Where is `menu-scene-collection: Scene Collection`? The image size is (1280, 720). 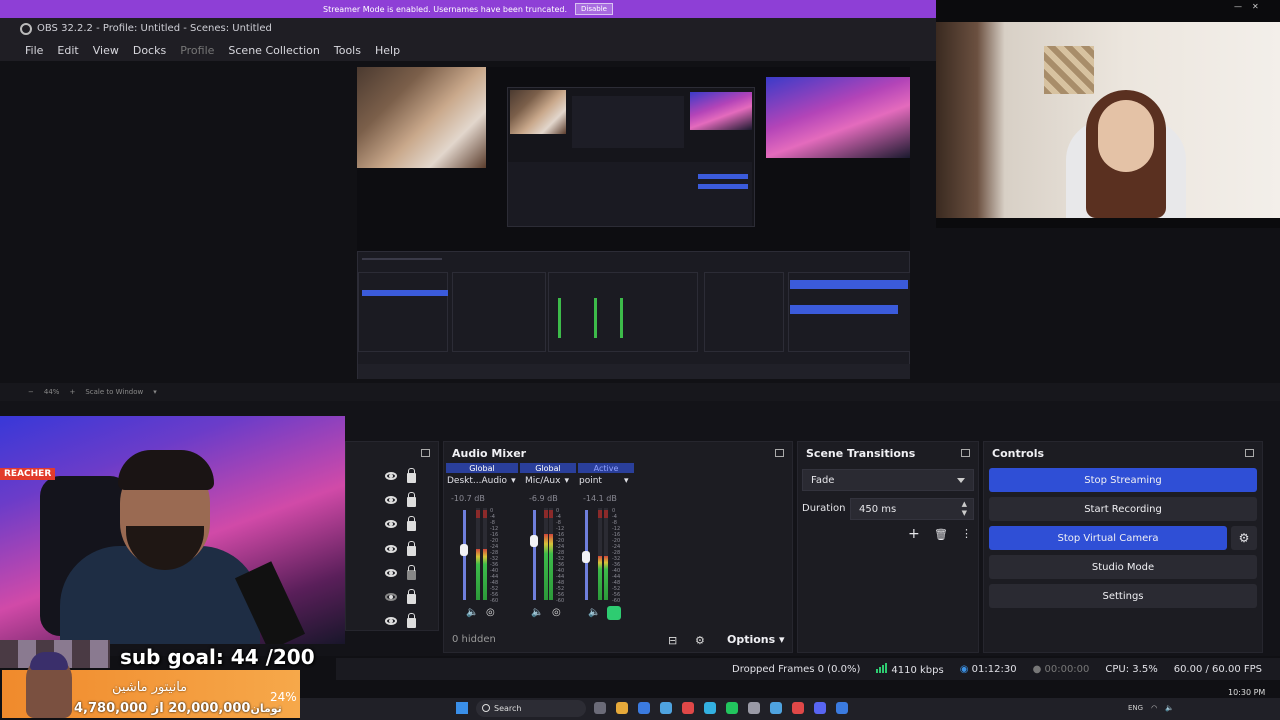
menu-scene-collection: Scene Collection is located at coordinates (273, 50).